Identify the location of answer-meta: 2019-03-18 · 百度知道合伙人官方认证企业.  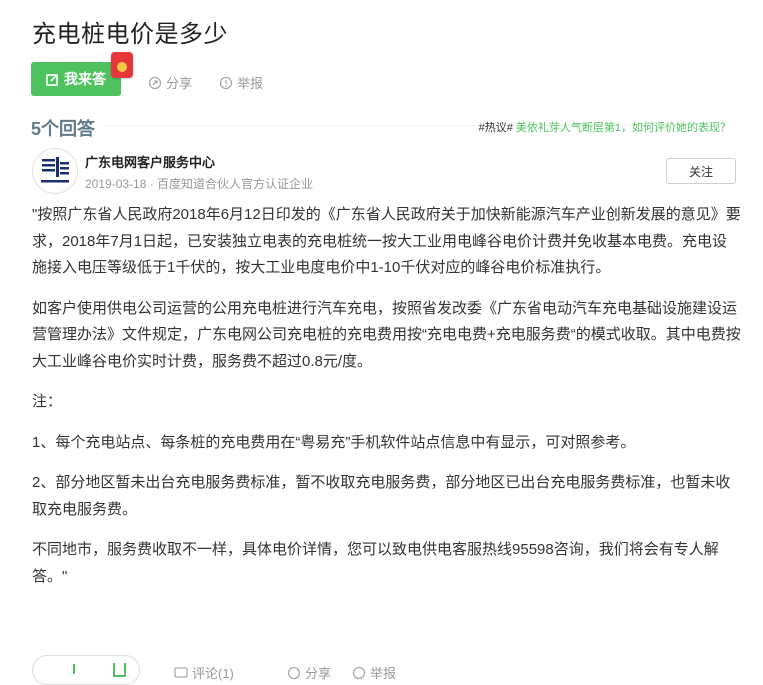
(199, 184).